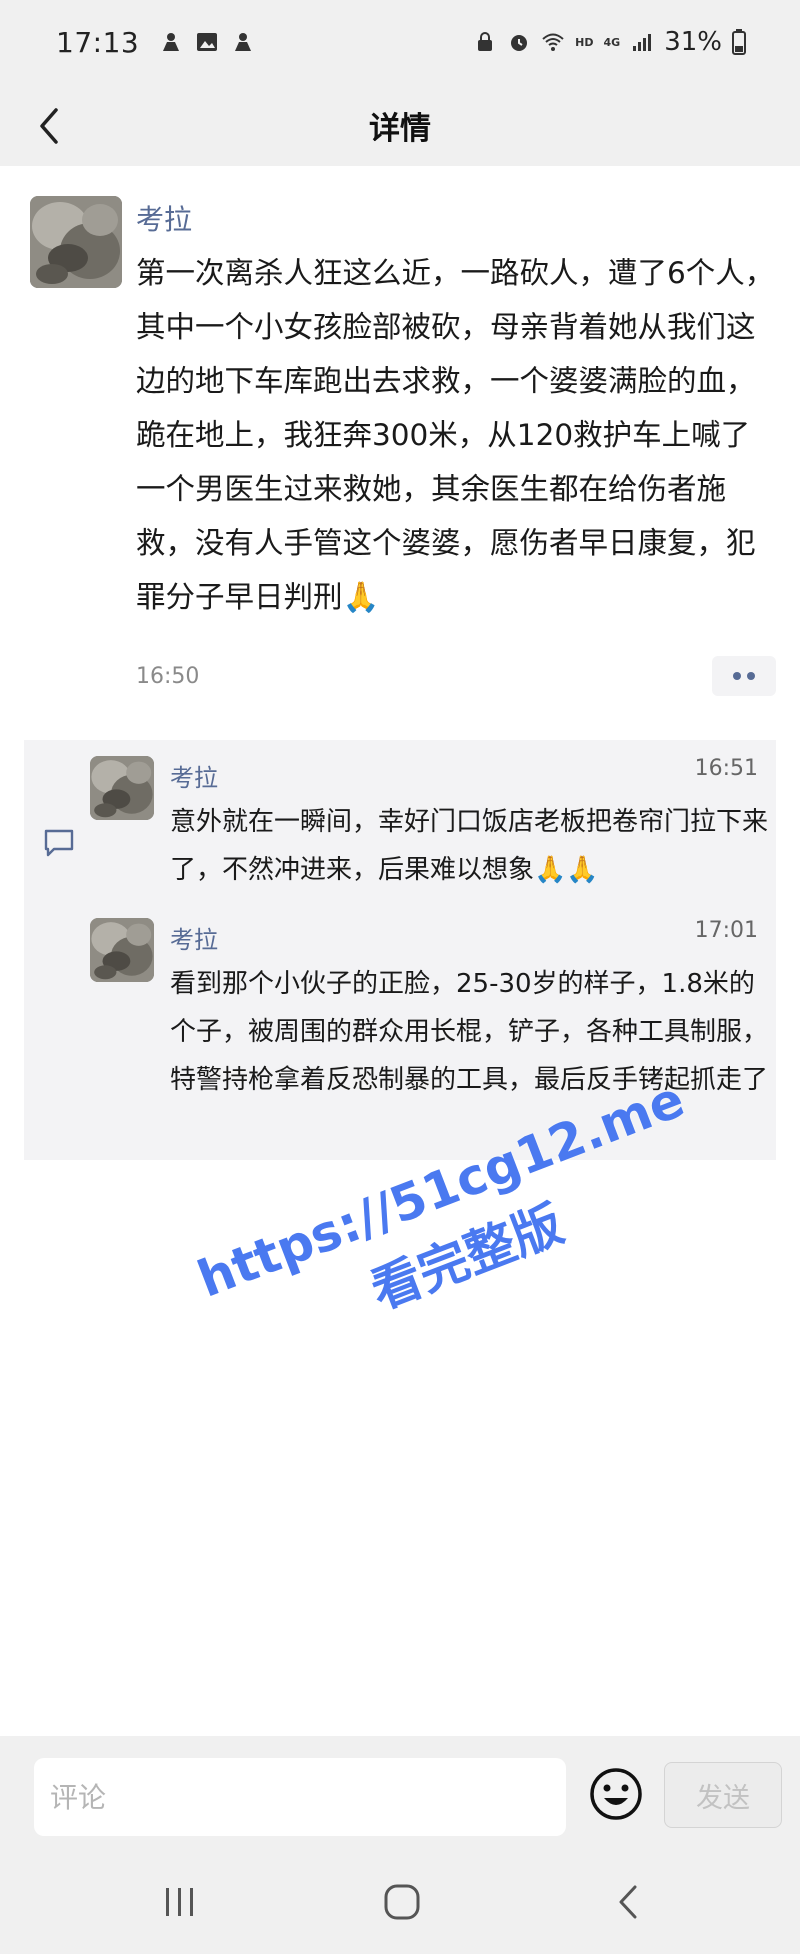 The width and height of the screenshot is (800, 1954). Describe the element at coordinates (553, 42) in the screenshot. I see `wifi-icon` at that location.